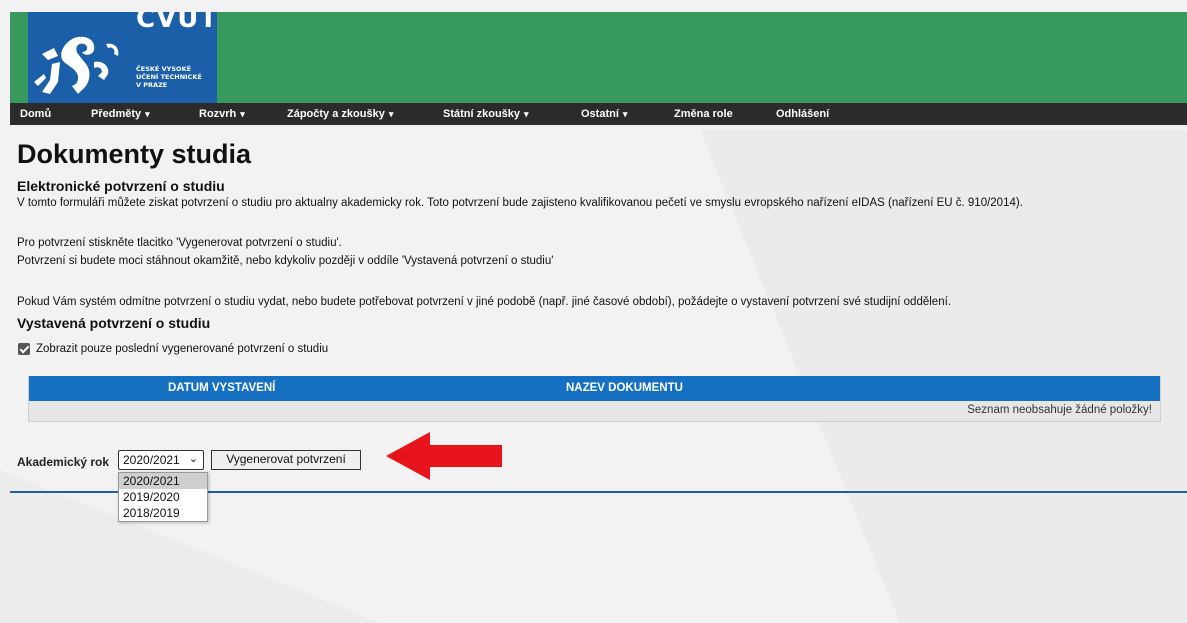  What do you see at coordinates (624, 388) in the screenshot?
I see `column-header-name: NAZEV DOKUMENTU` at bounding box center [624, 388].